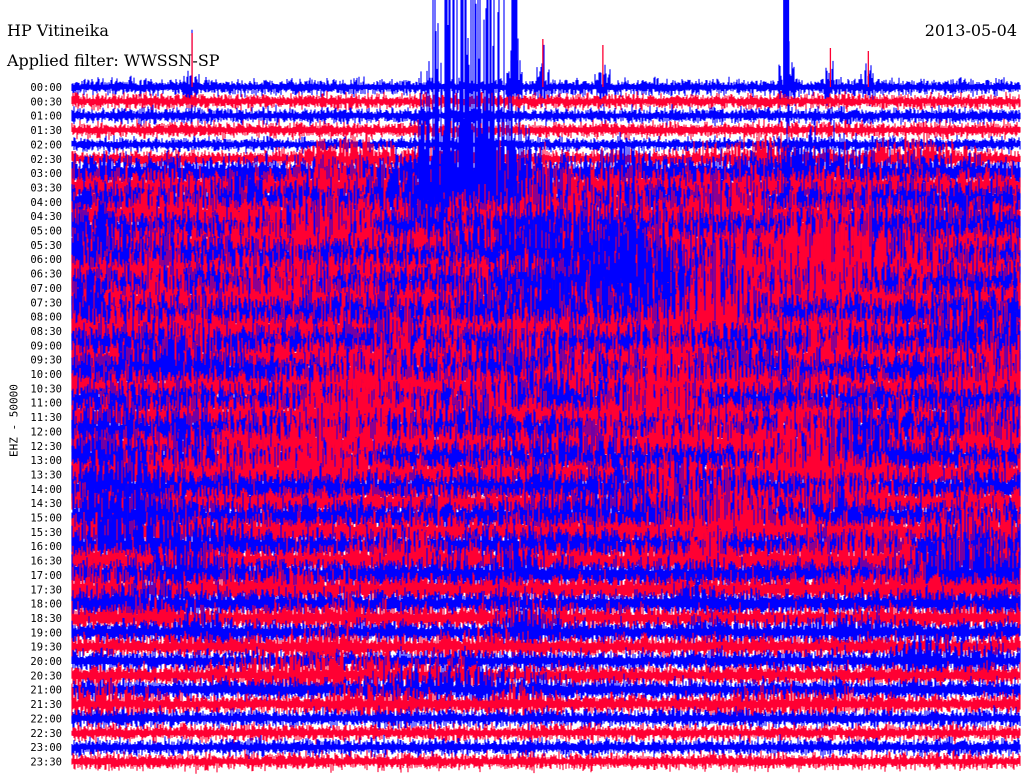 The width and height of the screenshot is (1024, 780). I want to click on row-tick-label: 02:00, so click(46, 145).